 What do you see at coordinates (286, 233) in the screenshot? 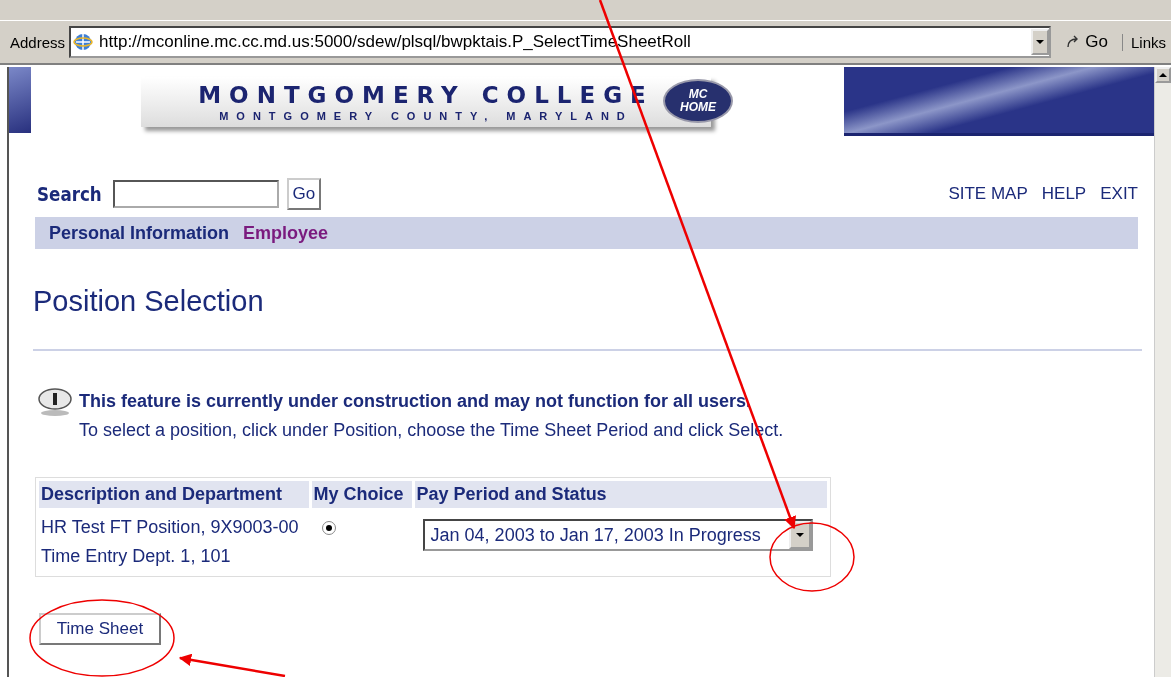
I see `nav-link: Employee` at bounding box center [286, 233].